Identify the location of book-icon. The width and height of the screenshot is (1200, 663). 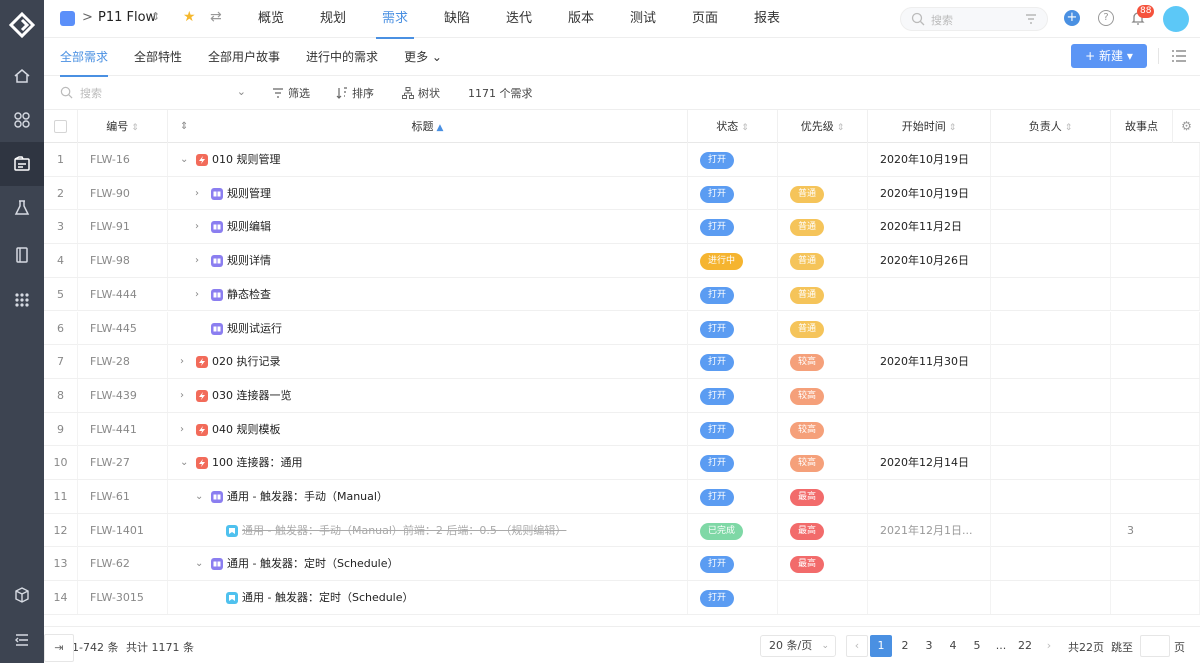
(22, 255).